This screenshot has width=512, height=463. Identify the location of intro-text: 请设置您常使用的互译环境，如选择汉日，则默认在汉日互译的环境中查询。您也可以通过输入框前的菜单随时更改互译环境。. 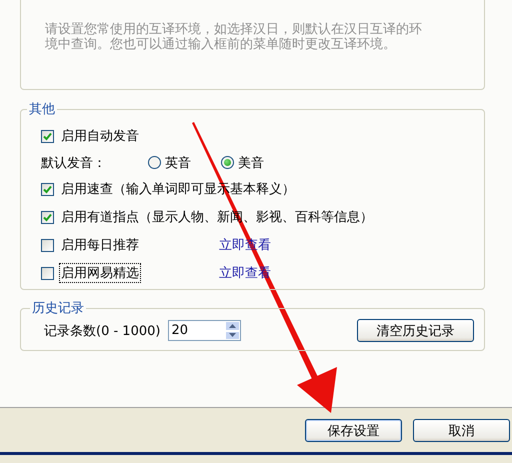
(234, 37).